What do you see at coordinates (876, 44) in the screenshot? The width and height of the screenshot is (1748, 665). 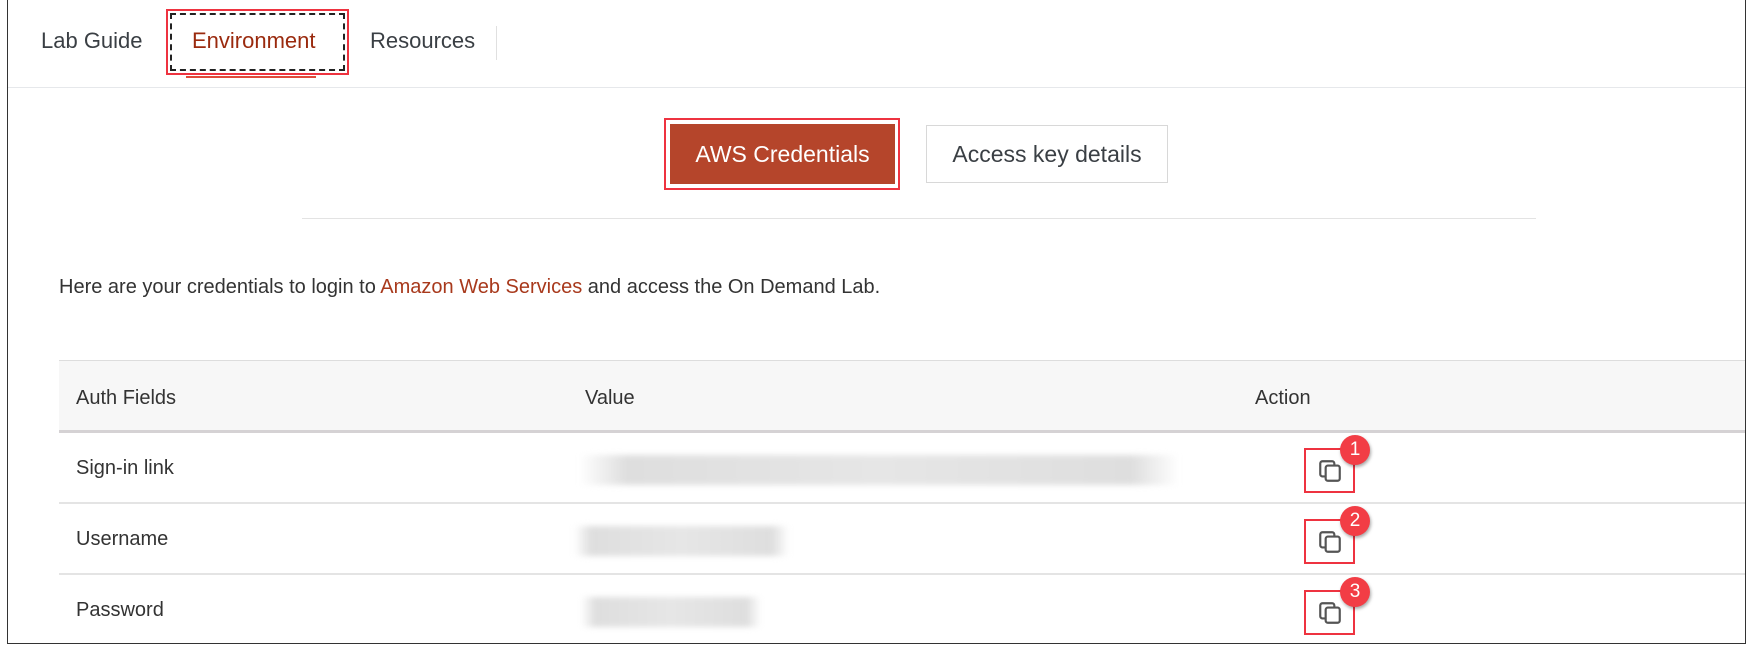 I see `tab-bar: Lab Guide Environment Resources` at bounding box center [876, 44].